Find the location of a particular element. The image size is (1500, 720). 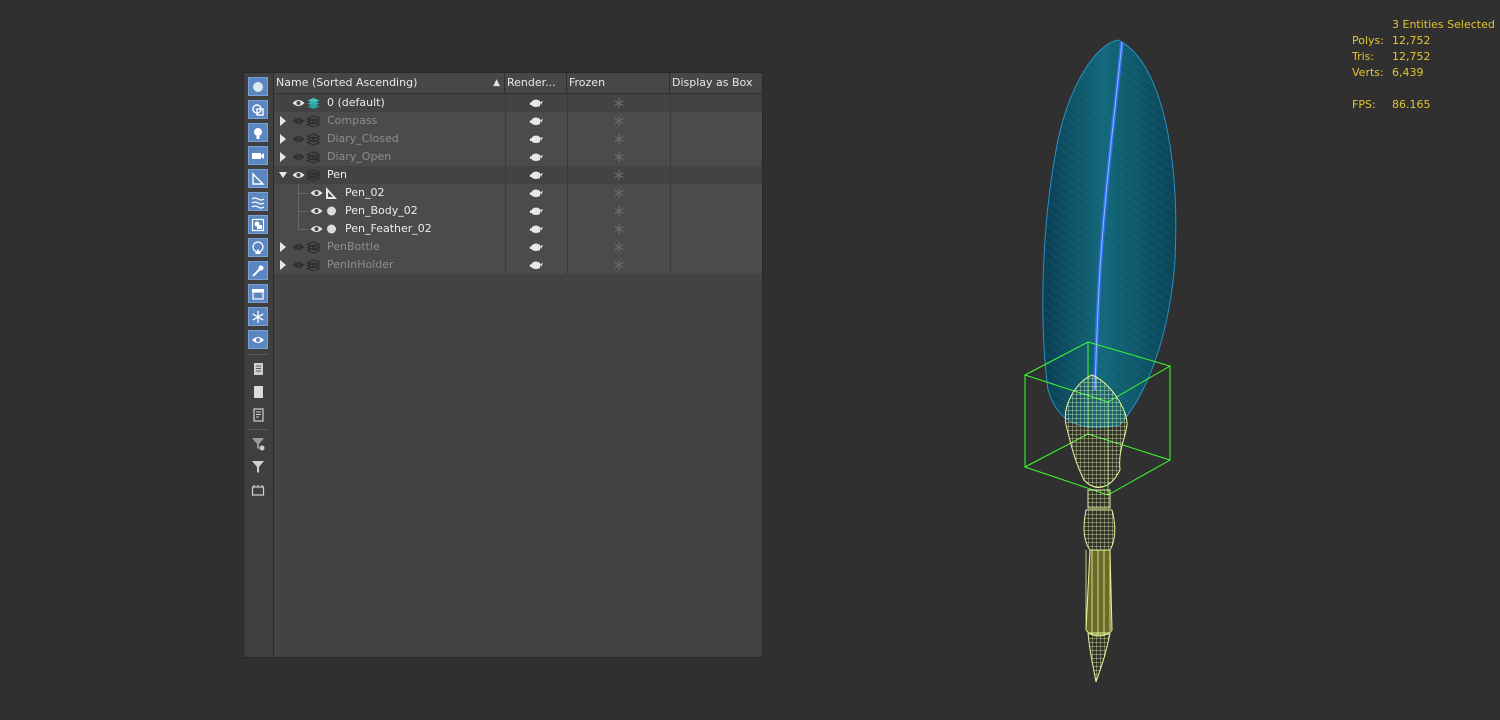

scene-row-label: Pen_Body_02 is located at coordinates (381, 211).